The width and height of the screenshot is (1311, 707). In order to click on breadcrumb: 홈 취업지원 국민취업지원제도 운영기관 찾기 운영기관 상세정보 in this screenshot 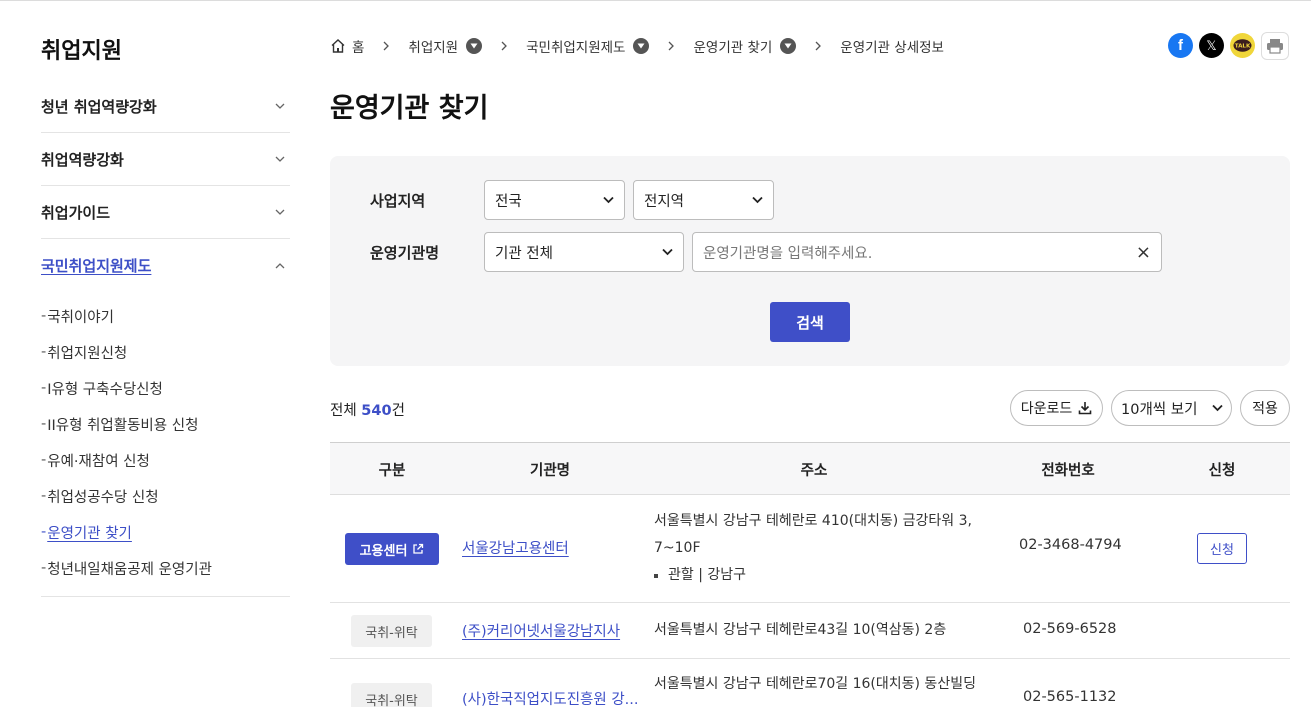, I will do `click(637, 46)`.